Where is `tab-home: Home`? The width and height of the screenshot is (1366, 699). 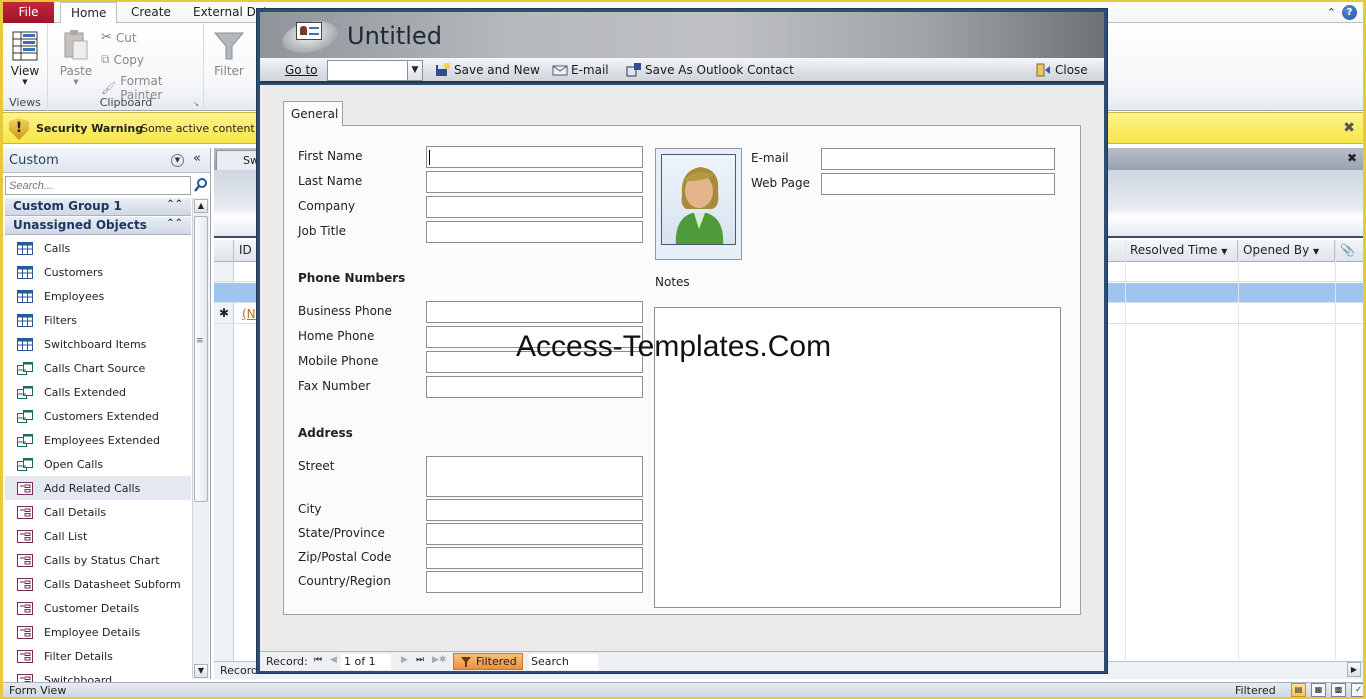
tab-home: Home is located at coordinates (89, 13).